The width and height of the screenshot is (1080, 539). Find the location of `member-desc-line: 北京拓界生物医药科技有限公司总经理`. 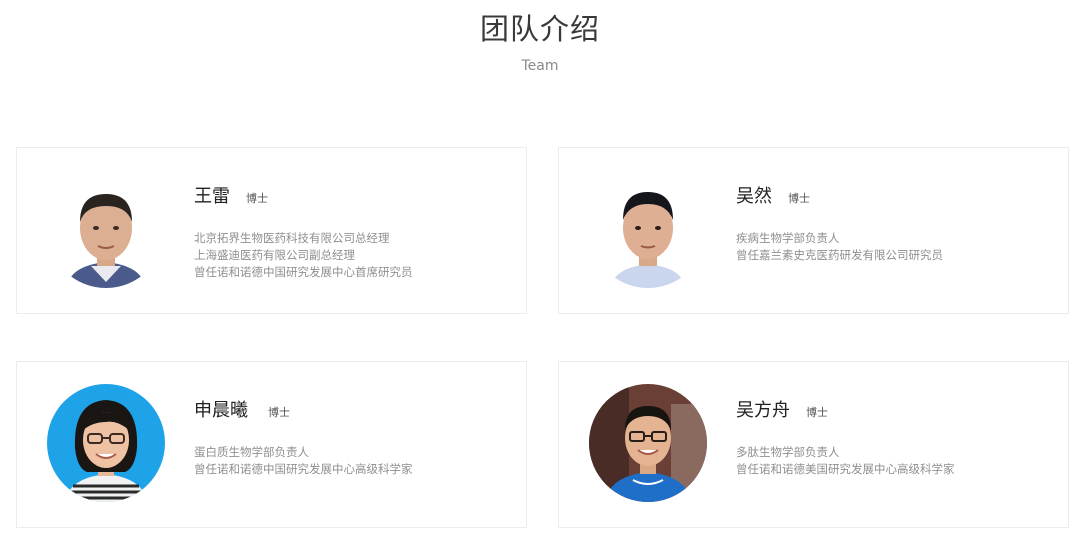

member-desc-line: 北京拓界生物医药科技有限公司总经理 is located at coordinates (292, 238).